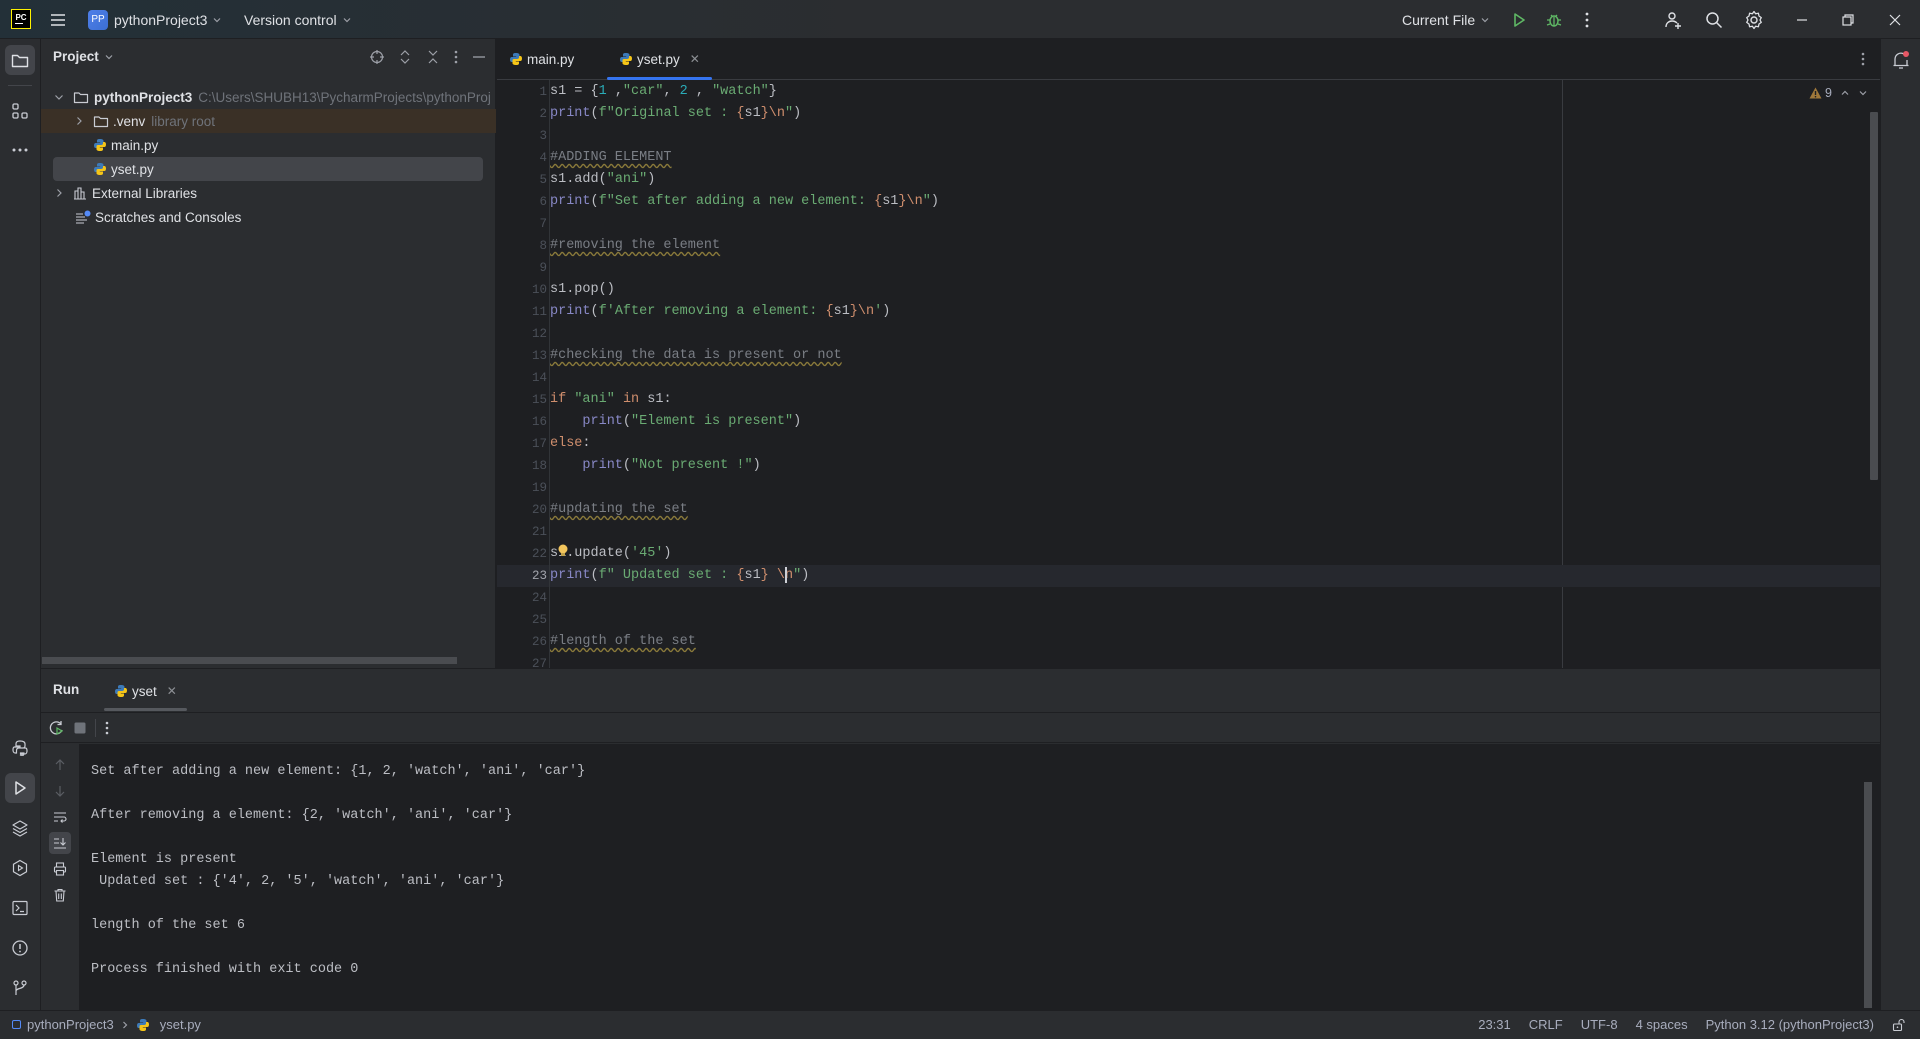 This screenshot has width=1920, height=1039. I want to click on editor-vertical-scrollbar, so click(1874, 296).